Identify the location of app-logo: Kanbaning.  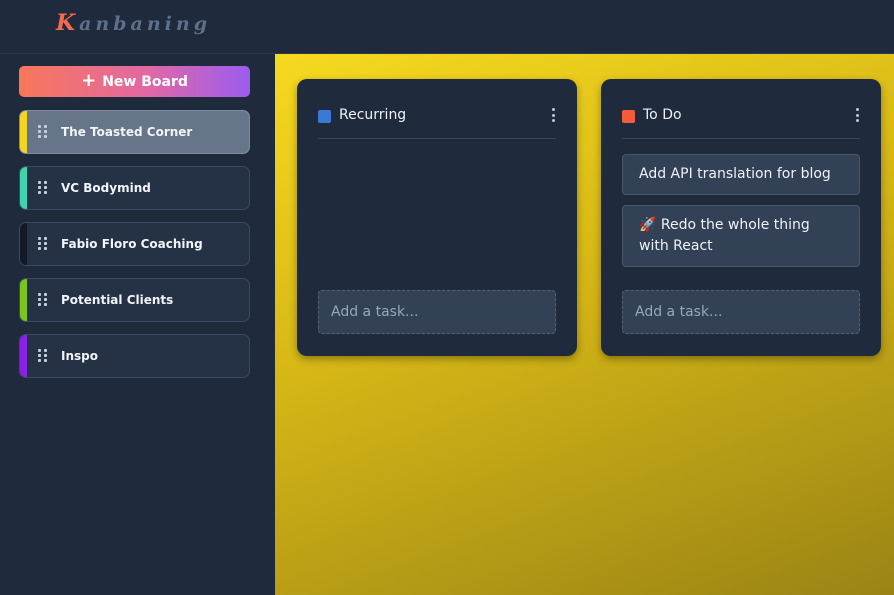
(133, 23).